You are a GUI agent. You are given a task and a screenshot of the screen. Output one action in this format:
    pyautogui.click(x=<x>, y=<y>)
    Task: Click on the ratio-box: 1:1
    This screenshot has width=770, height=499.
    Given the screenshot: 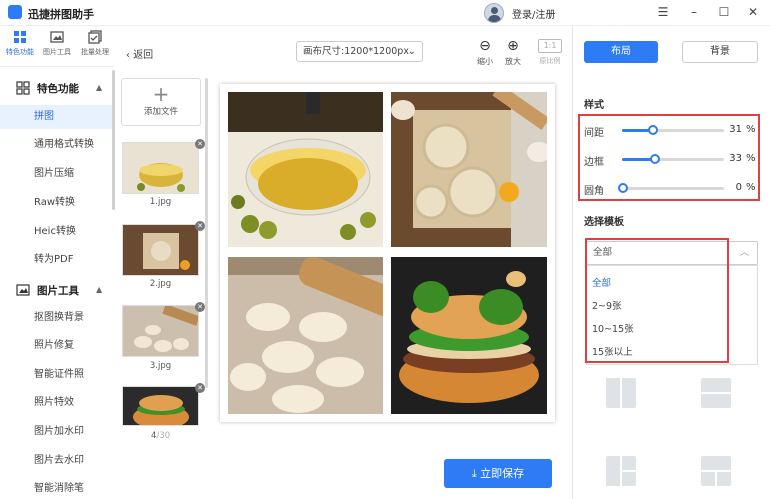 What is the action you would take?
    pyautogui.click(x=550, y=46)
    